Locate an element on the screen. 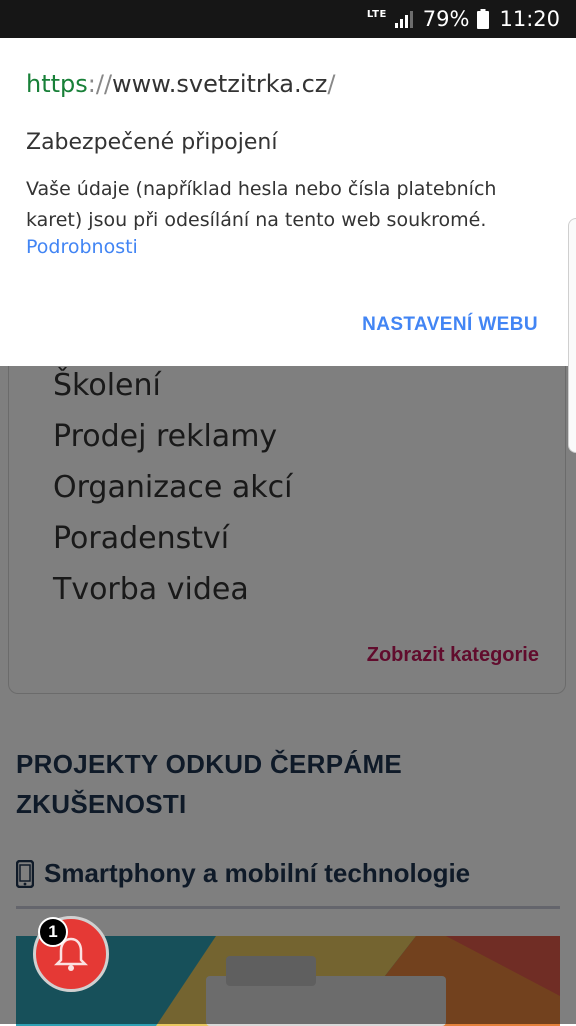  status-bar-indicators: LTE 79% 11:20 is located at coordinates (463, 19).